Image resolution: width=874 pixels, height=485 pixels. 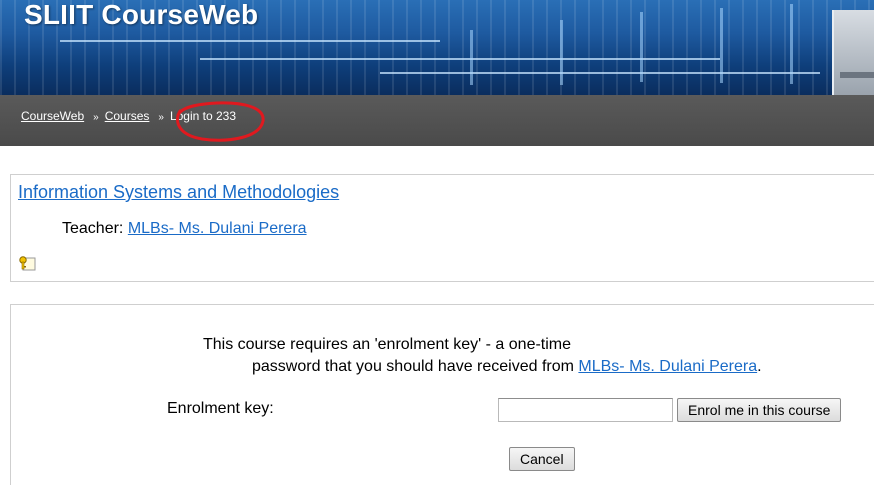 I want to click on breadcrumb: CourseWeb » Courses » Login to 233, so click(x=128, y=116).